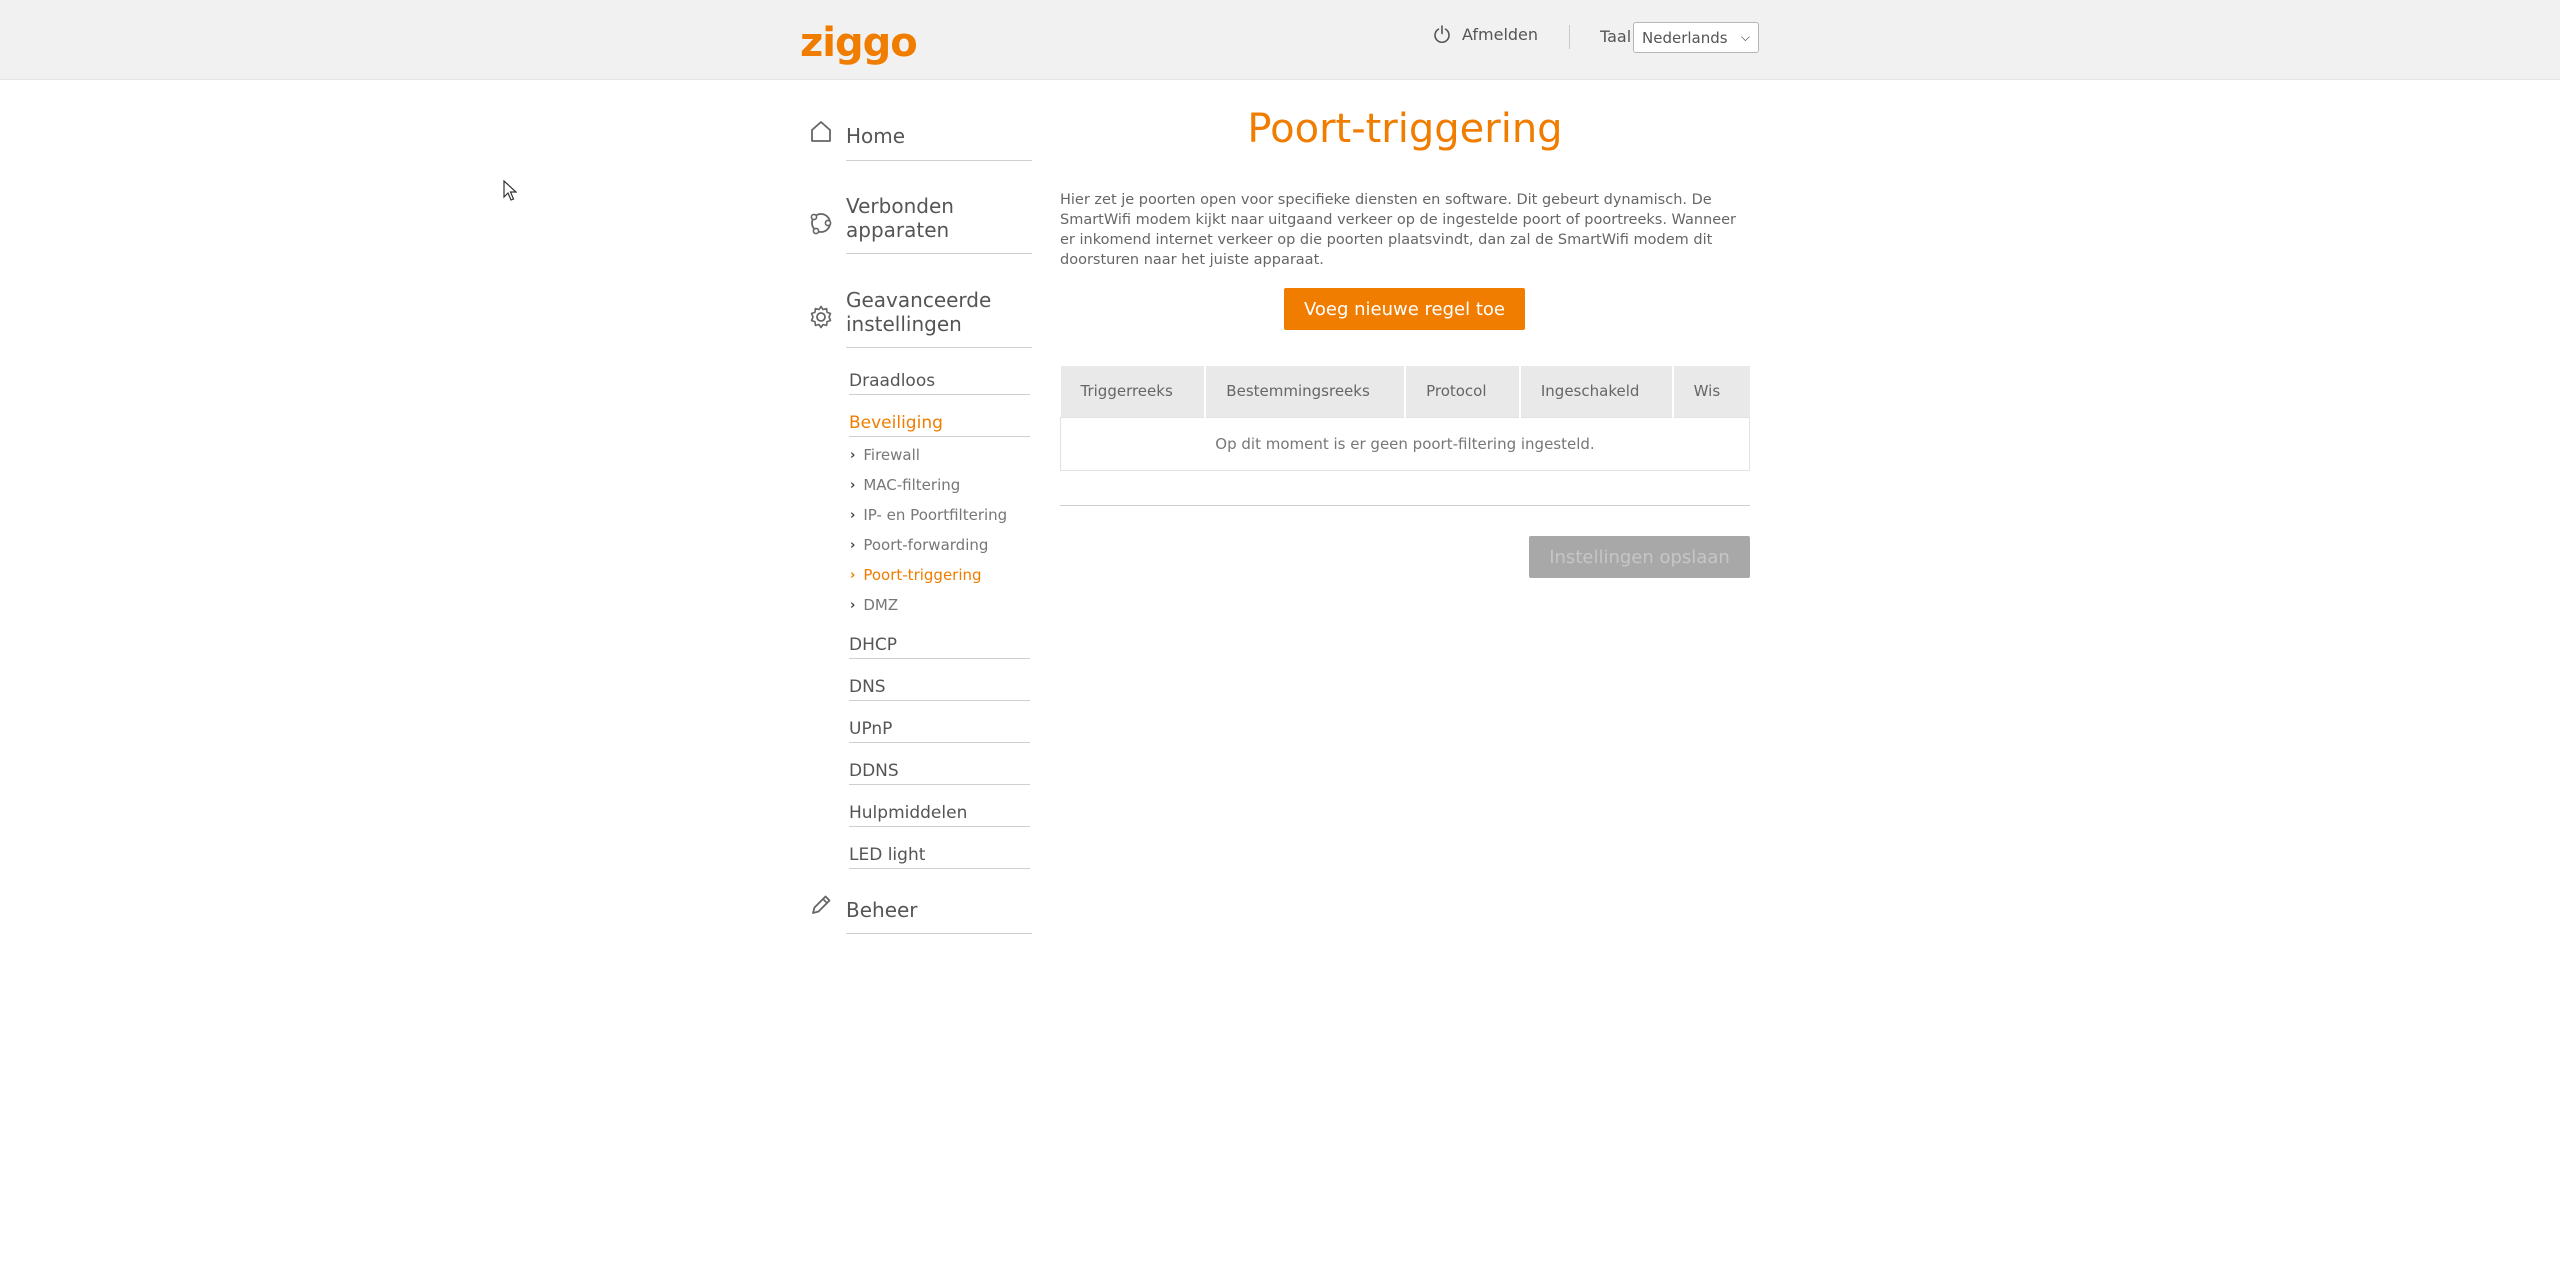 The width and height of the screenshot is (2560, 1271). Describe the element at coordinates (887, 855) in the screenshot. I see `subnav-label: LED light` at that location.